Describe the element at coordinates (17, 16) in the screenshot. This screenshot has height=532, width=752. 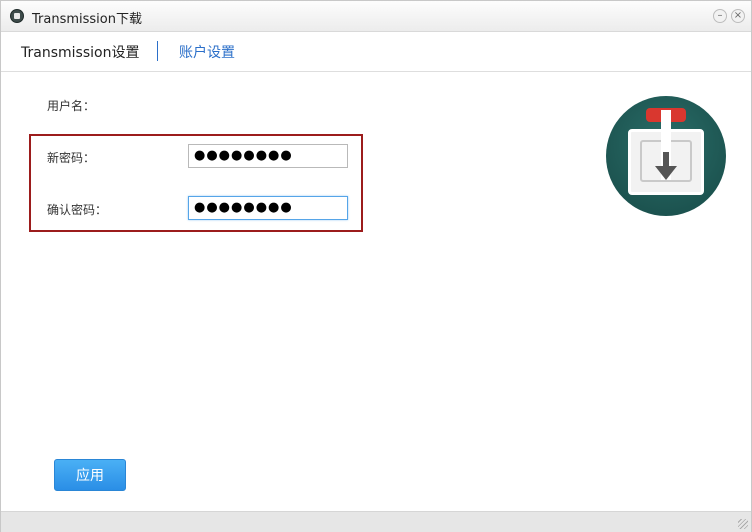
I see `transmission-icon` at that location.